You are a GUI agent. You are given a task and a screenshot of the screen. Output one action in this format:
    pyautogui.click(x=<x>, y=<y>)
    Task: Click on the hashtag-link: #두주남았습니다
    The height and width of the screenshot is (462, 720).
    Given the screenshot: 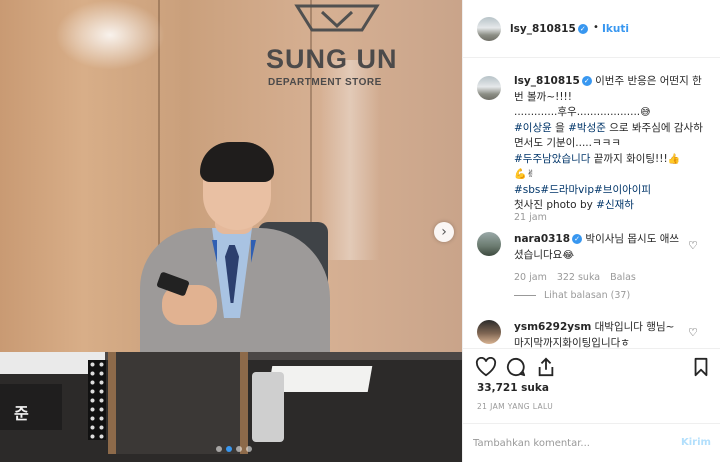 What is the action you would take?
    pyautogui.click(x=552, y=159)
    